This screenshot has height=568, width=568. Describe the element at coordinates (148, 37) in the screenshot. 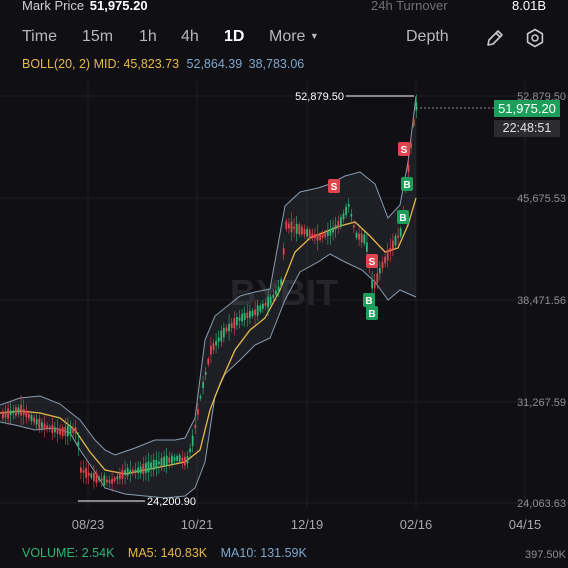

I see `tab-1h: 1h` at that location.